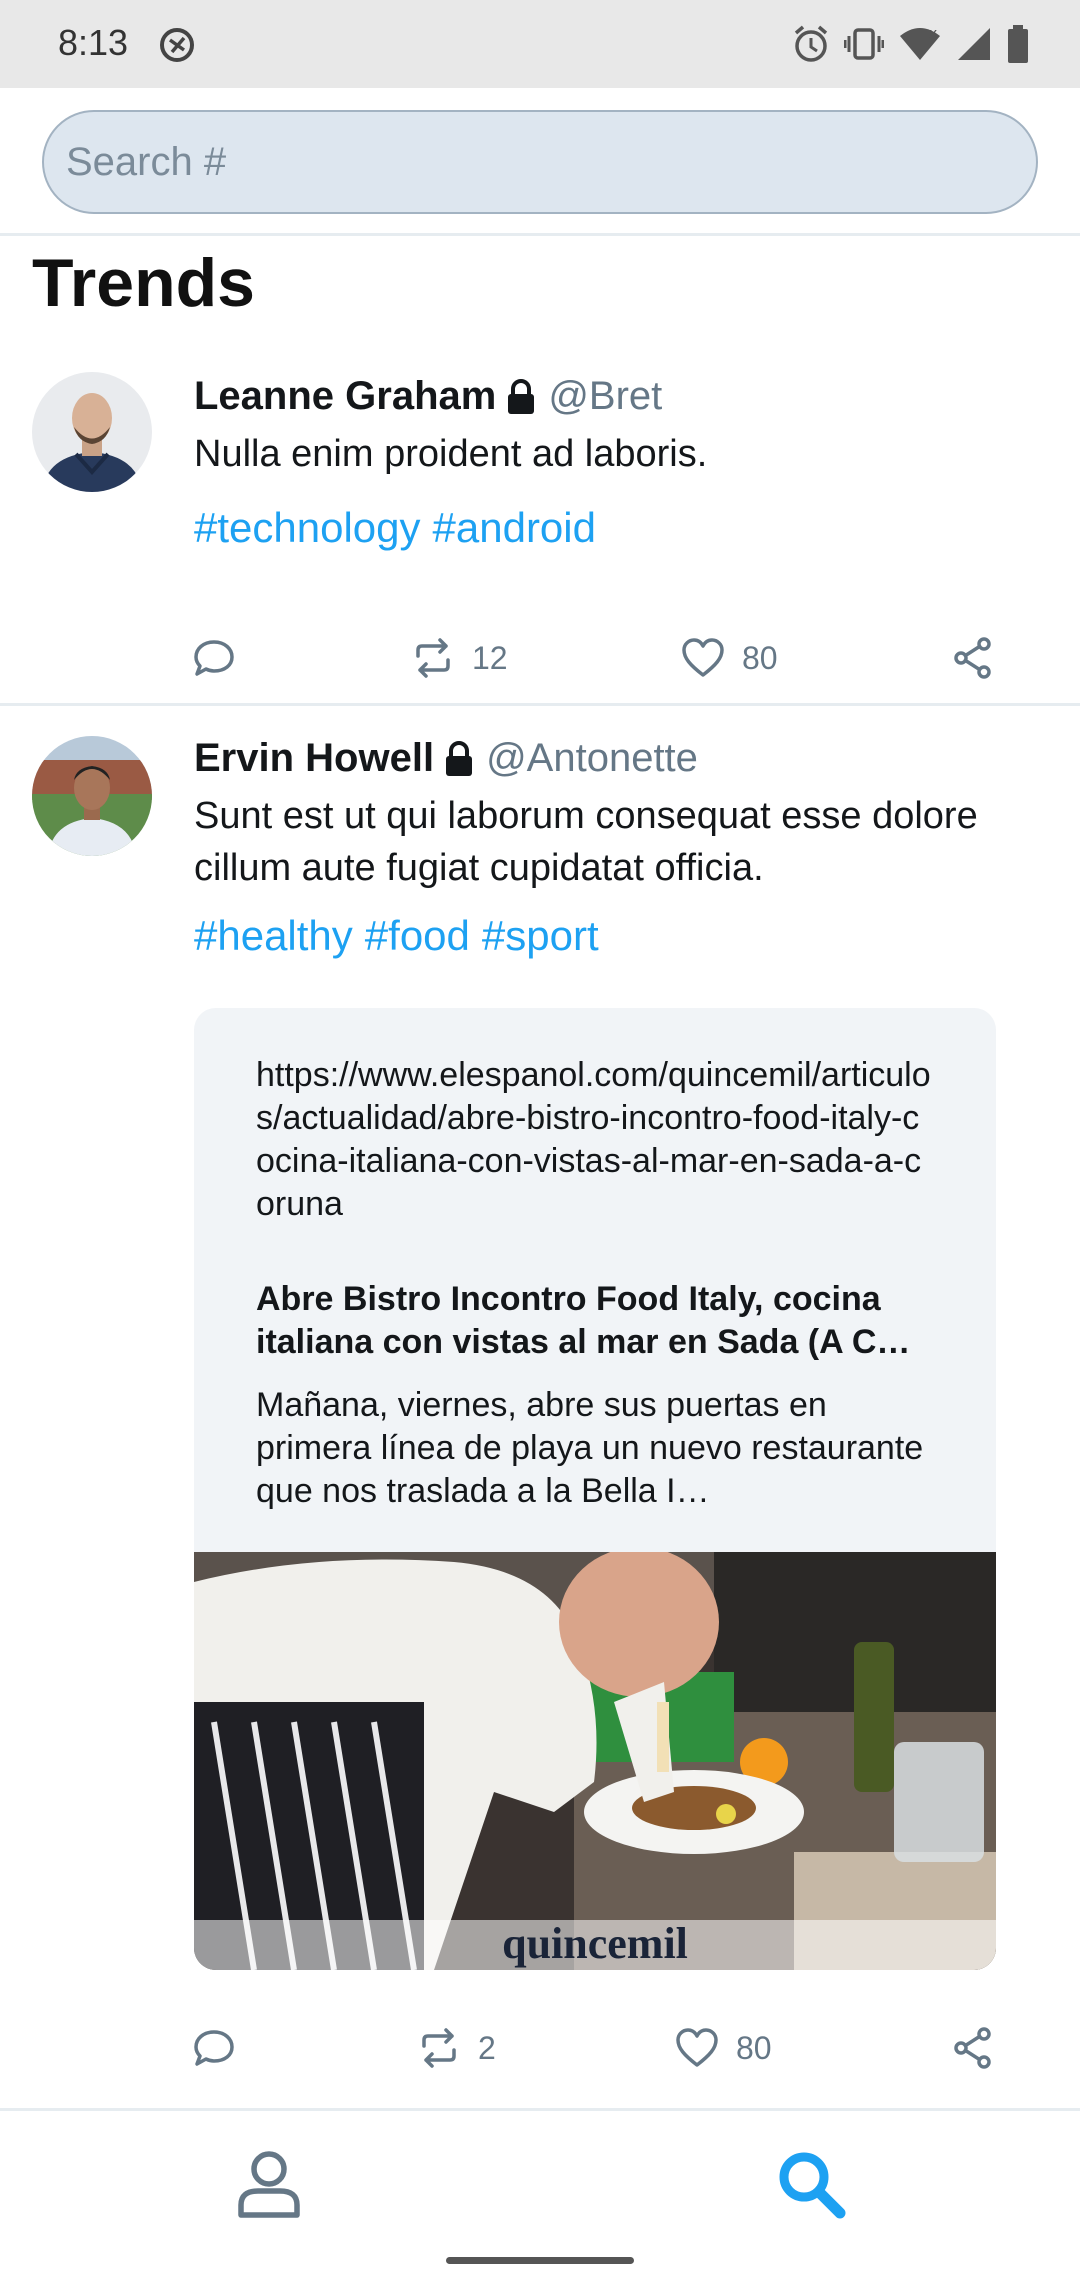 The height and width of the screenshot is (2280, 1080). What do you see at coordinates (307, 527) in the screenshot?
I see `hashtag: #technology` at bounding box center [307, 527].